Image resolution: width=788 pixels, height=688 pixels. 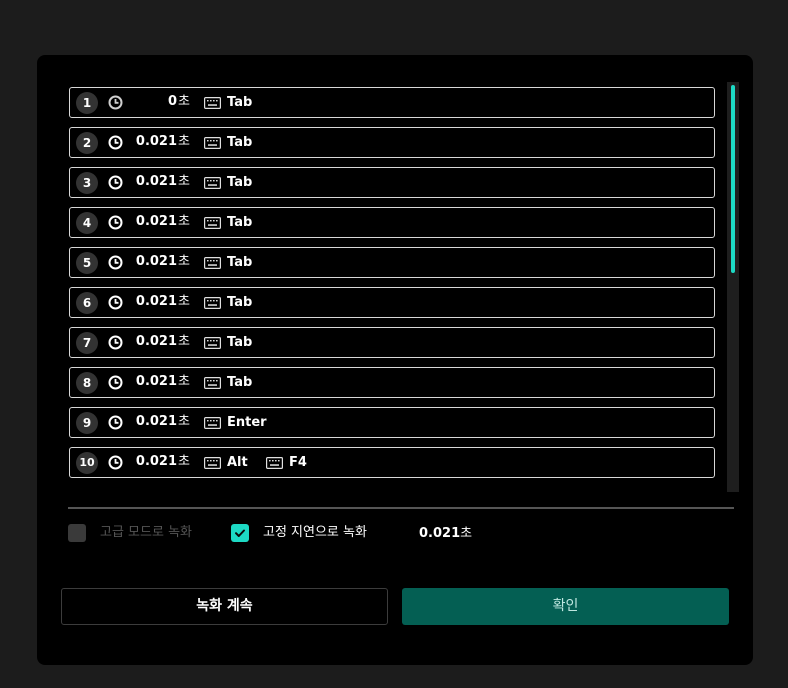 I want to click on divider, so click(x=401, y=508).